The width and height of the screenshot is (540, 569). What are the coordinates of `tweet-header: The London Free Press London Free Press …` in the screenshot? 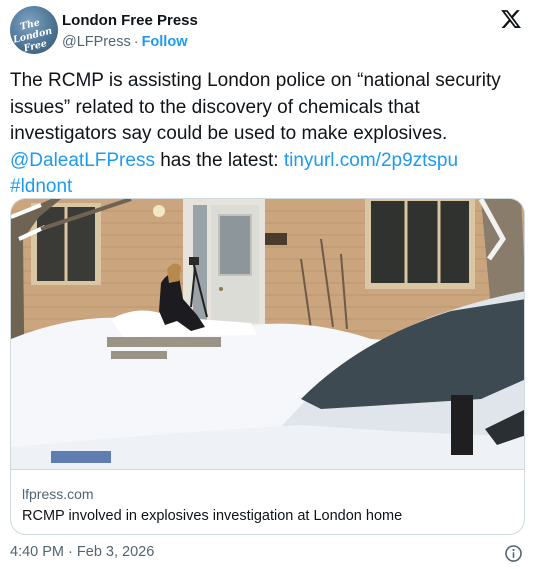 It's located at (270, 31).